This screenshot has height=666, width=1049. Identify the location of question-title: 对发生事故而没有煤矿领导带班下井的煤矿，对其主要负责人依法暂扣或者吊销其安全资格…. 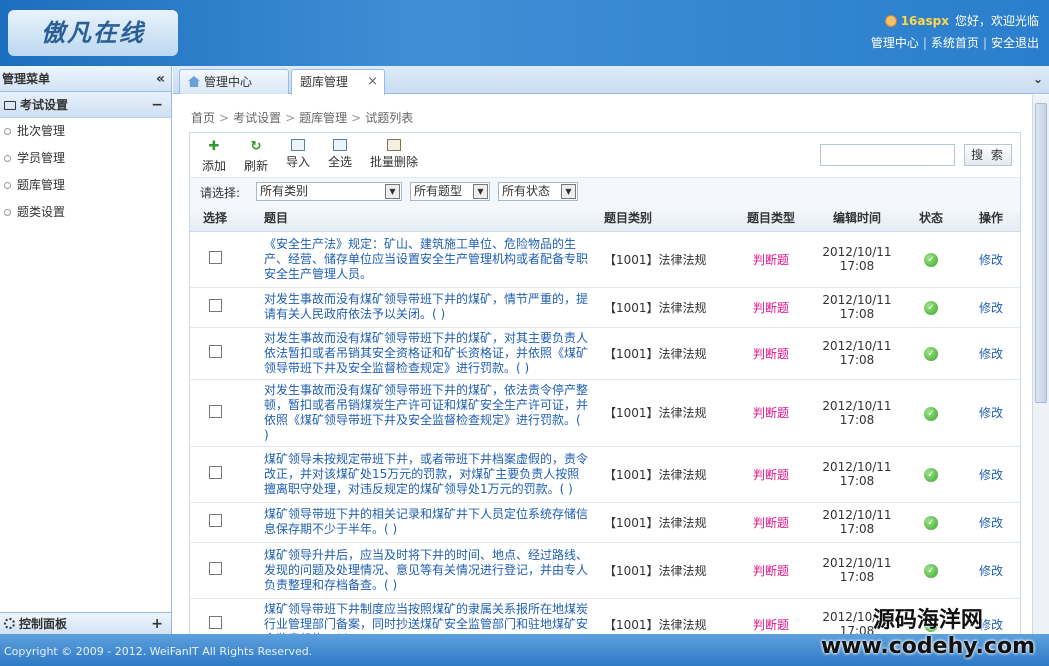
(419, 353).